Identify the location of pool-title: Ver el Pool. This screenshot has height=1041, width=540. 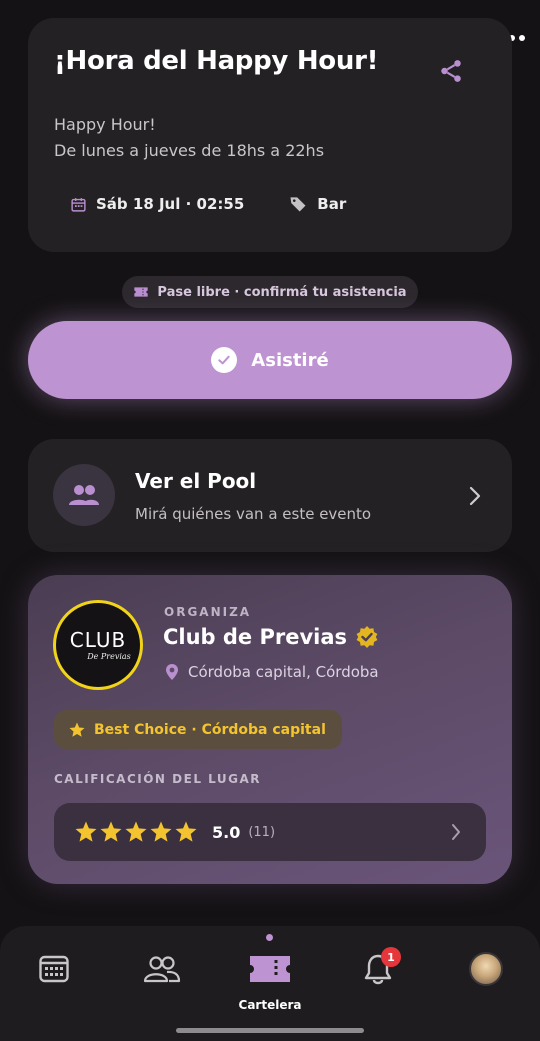
(196, 481).